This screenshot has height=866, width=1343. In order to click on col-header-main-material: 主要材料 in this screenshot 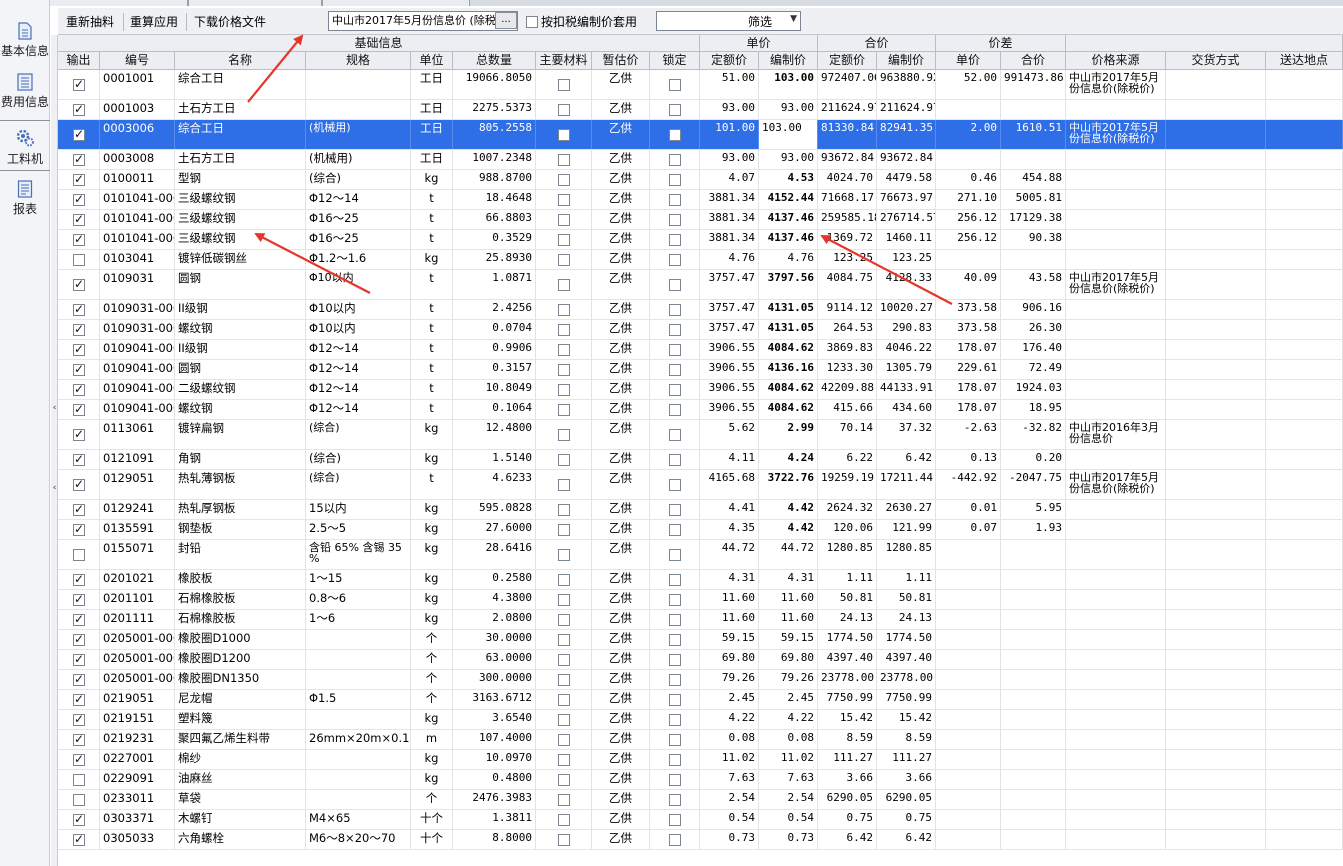, I will do `click(564, 61)`.